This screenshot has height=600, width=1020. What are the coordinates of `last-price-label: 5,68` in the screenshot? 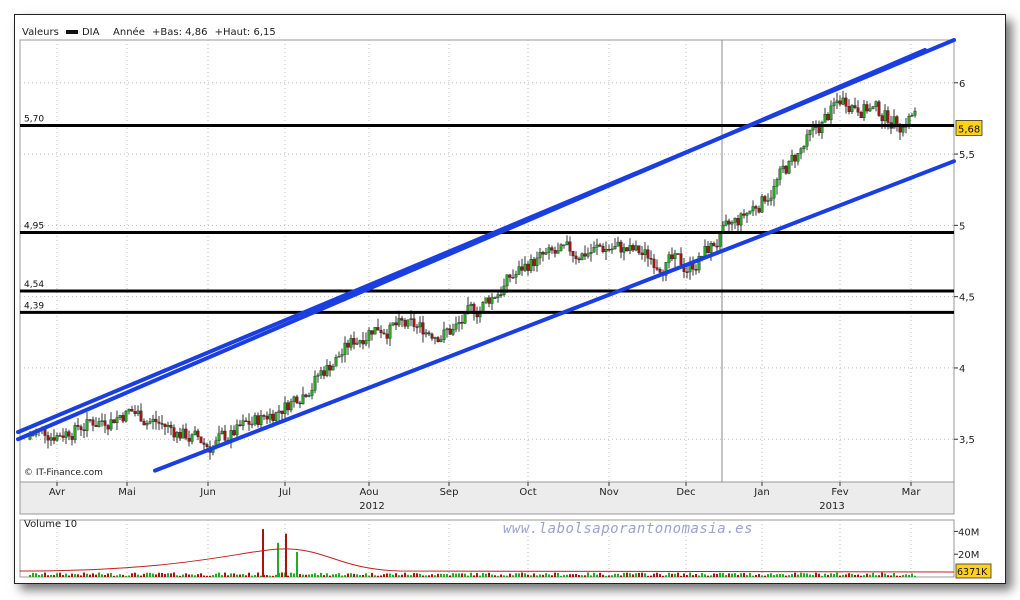 It's located at (969, 129).